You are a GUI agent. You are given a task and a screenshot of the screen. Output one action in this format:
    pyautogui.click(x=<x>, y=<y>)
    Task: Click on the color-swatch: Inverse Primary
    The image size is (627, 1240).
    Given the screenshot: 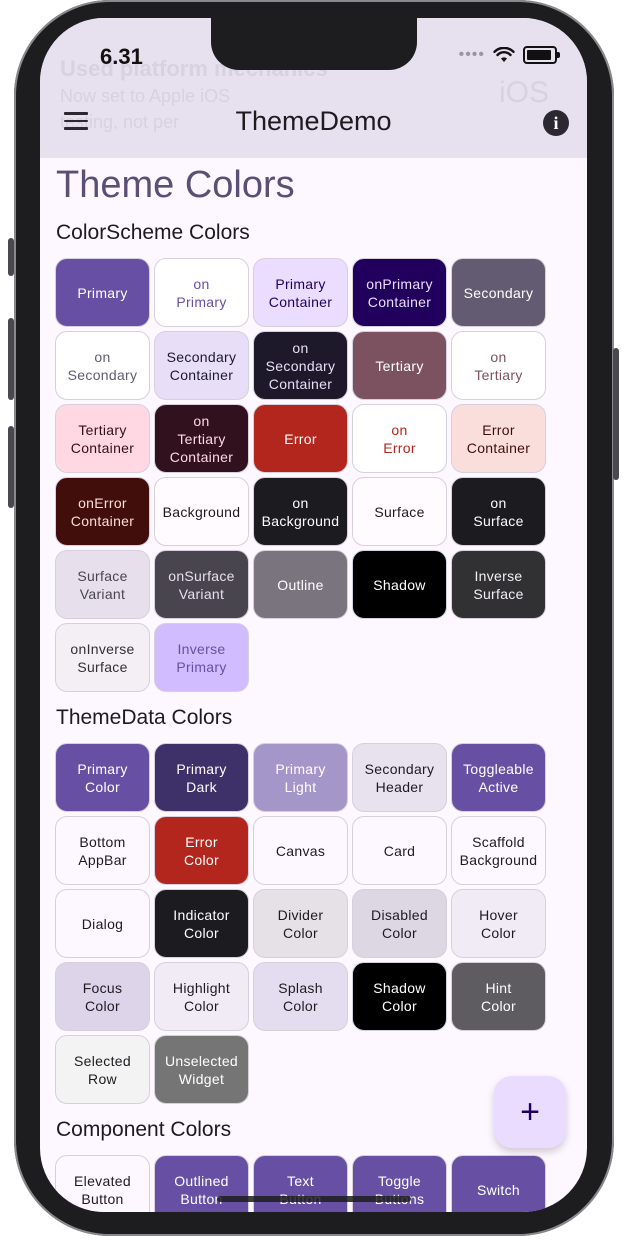 What is the action you would take?
    pyautogui.click(x=201, y=657)
    